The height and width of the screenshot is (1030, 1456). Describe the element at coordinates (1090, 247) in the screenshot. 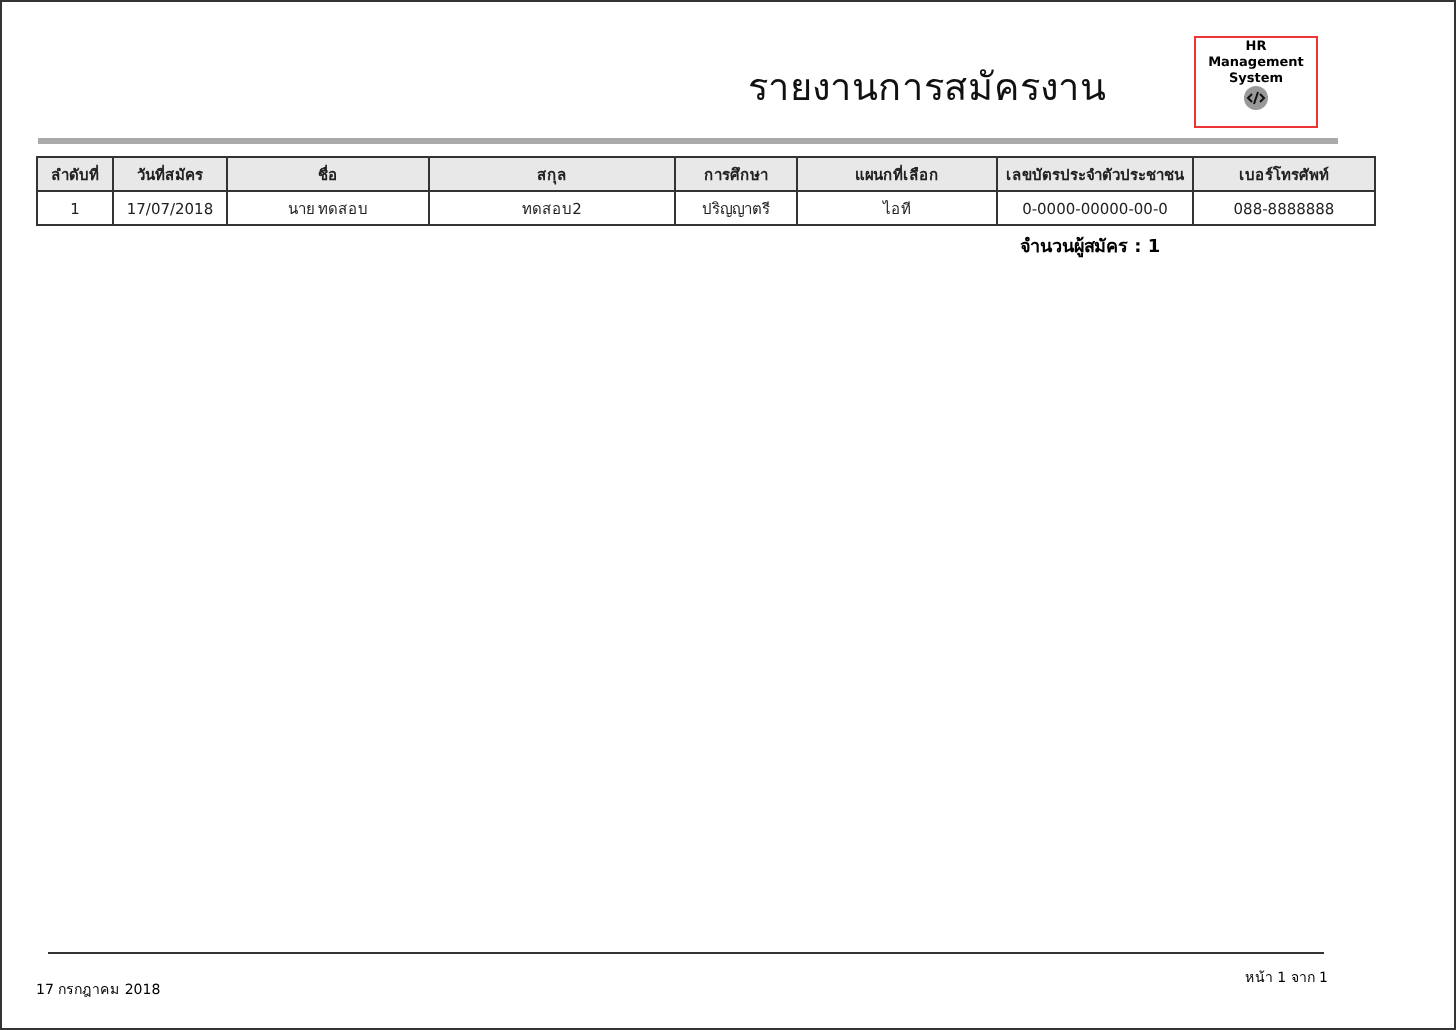

I see `applicant-count: จำนวนผู้สมัคร : 1` at that location.